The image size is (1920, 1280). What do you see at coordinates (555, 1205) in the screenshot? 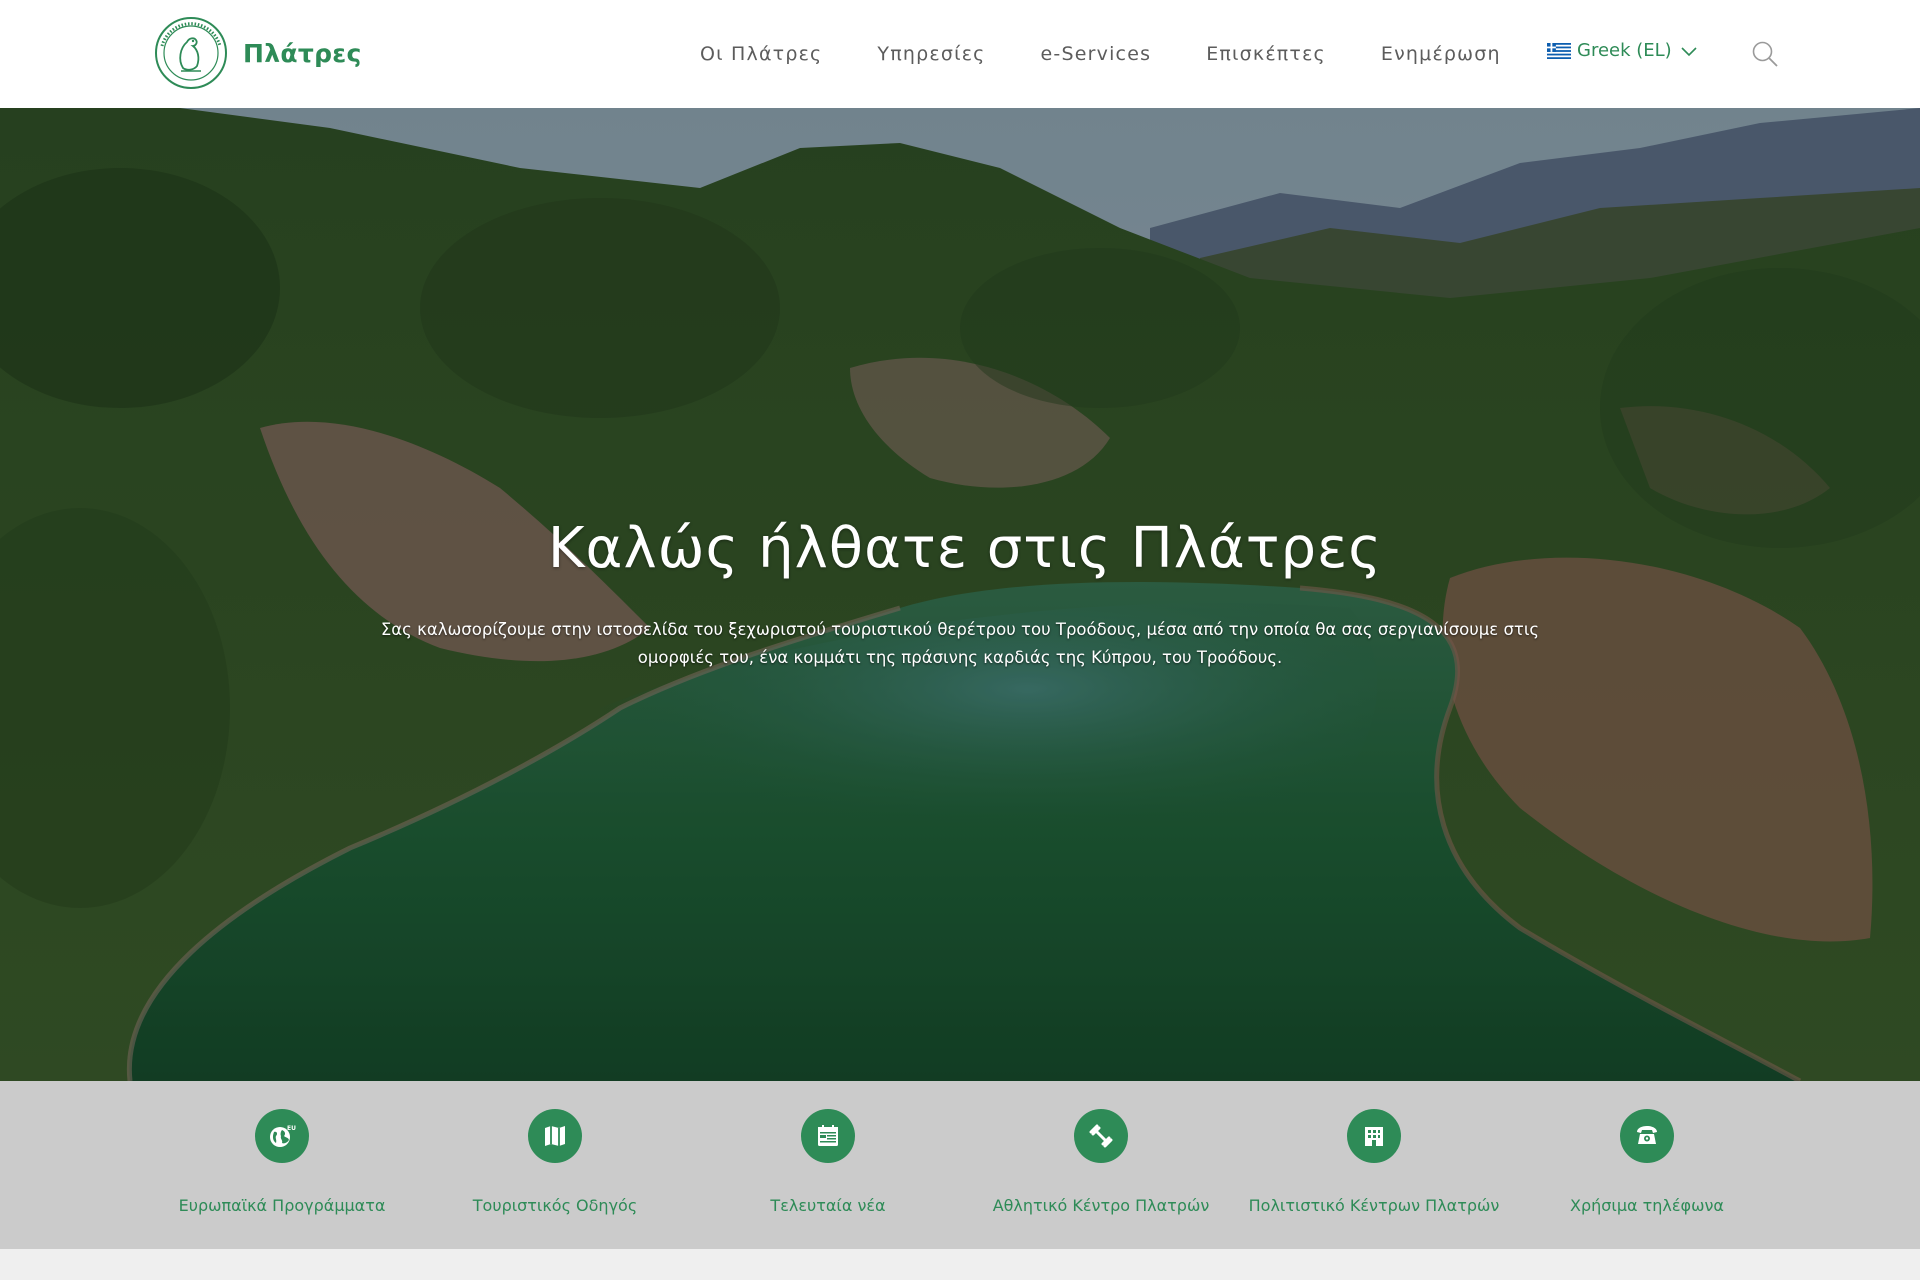
I see `quick-link-label: Τουριστικός Οδηγός` at bounding box center [555, 1205].